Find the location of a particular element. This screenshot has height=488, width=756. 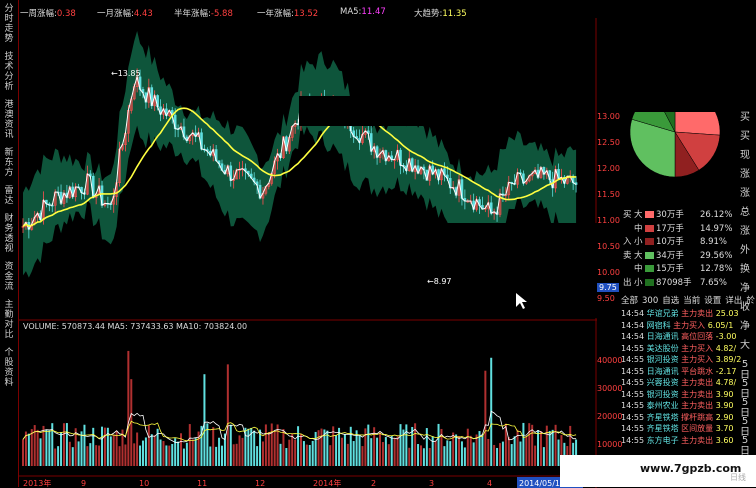

volume-axis-tick: 30000 is located at coordinates (610, 388).